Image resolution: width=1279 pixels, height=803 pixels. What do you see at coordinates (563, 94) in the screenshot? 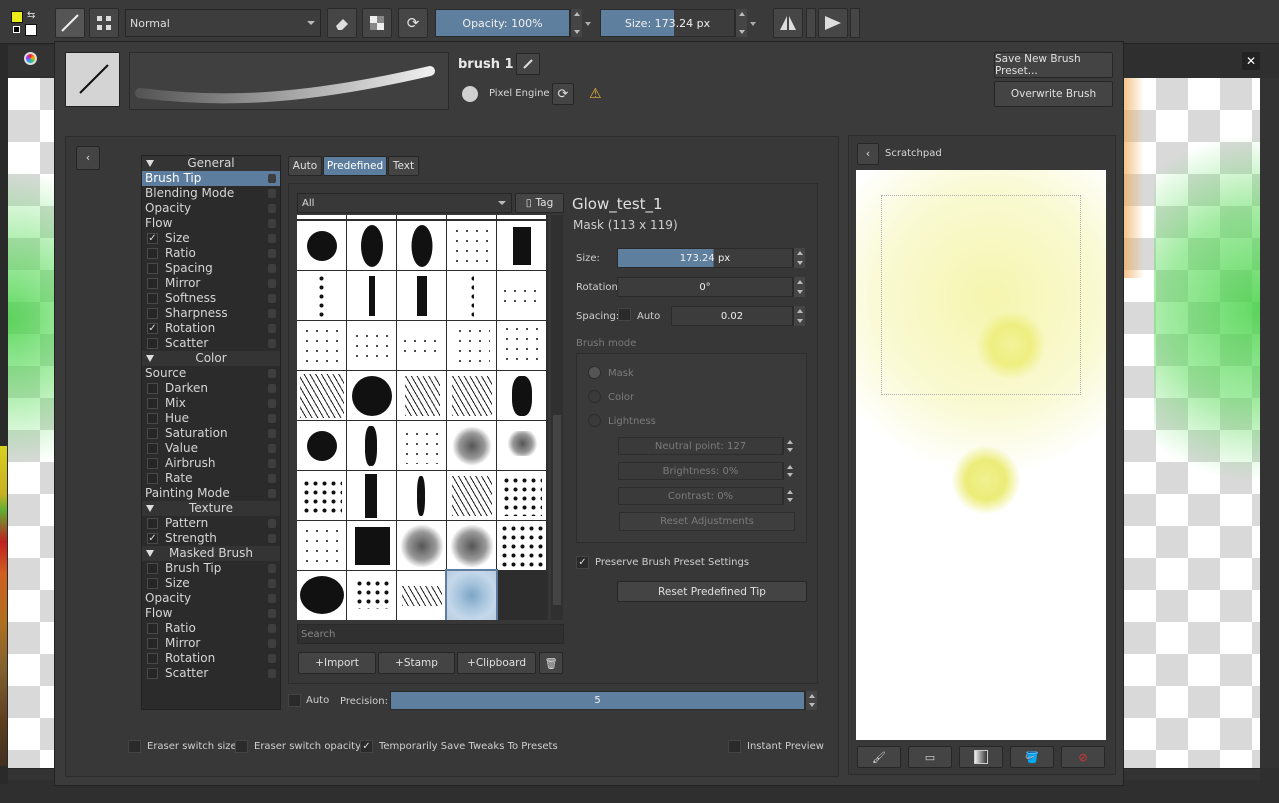
I see `reload-engine-button: ⟳` at bounding box center [563, 94].